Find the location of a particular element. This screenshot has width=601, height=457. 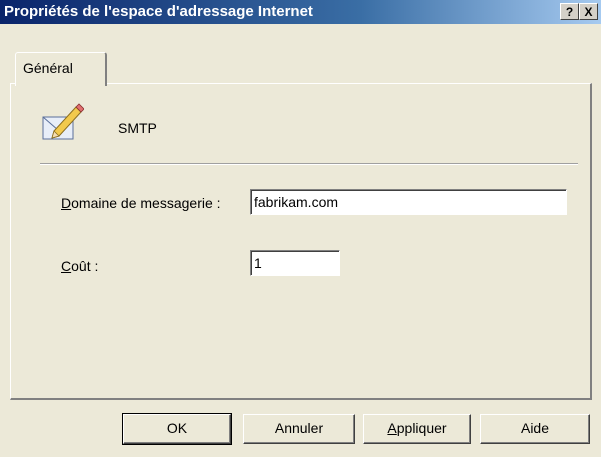

domain-label-accel: D is located at coordinates (66, 203).